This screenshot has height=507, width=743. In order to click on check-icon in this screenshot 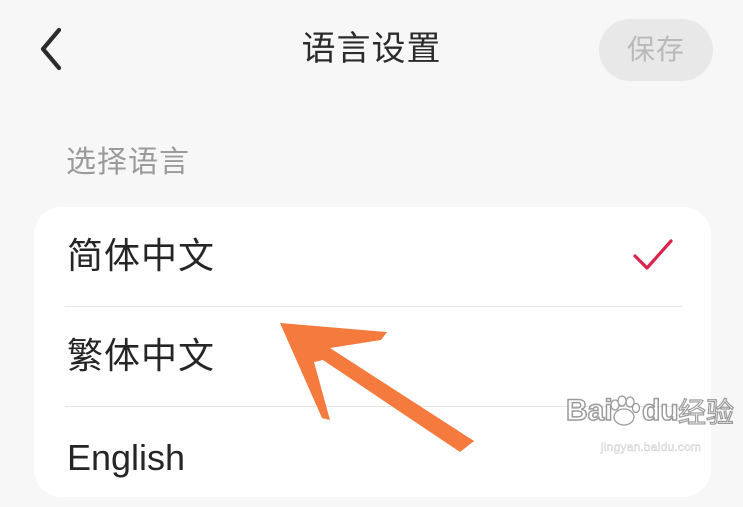, I will do `click(653, 254)`.